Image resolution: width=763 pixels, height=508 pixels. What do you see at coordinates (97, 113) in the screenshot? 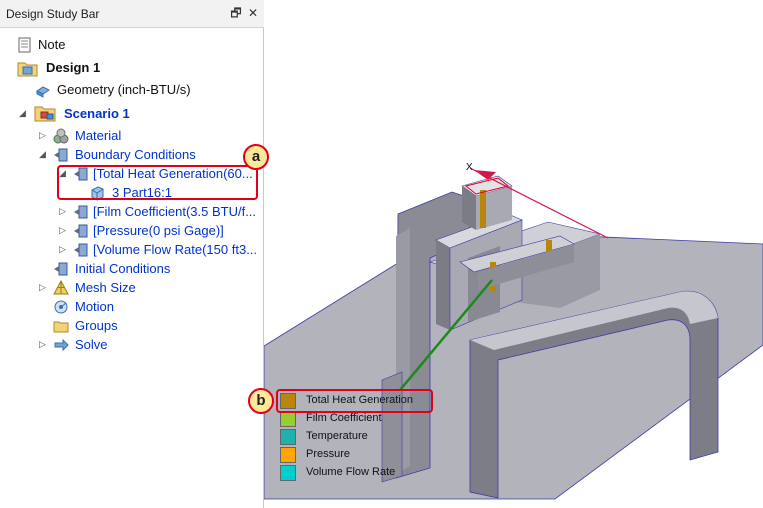
I see `tree-label-scenario: Scenario 1` at bounding box center [97, 113].